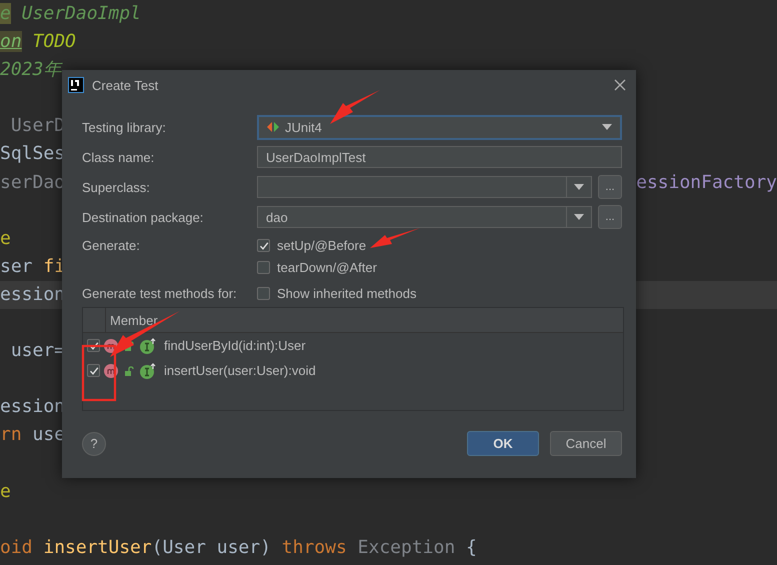 The image size is (777, 565). Describe the element at coordinates (17, 266) in the screenshot. I see `code-text: ser` at that location.